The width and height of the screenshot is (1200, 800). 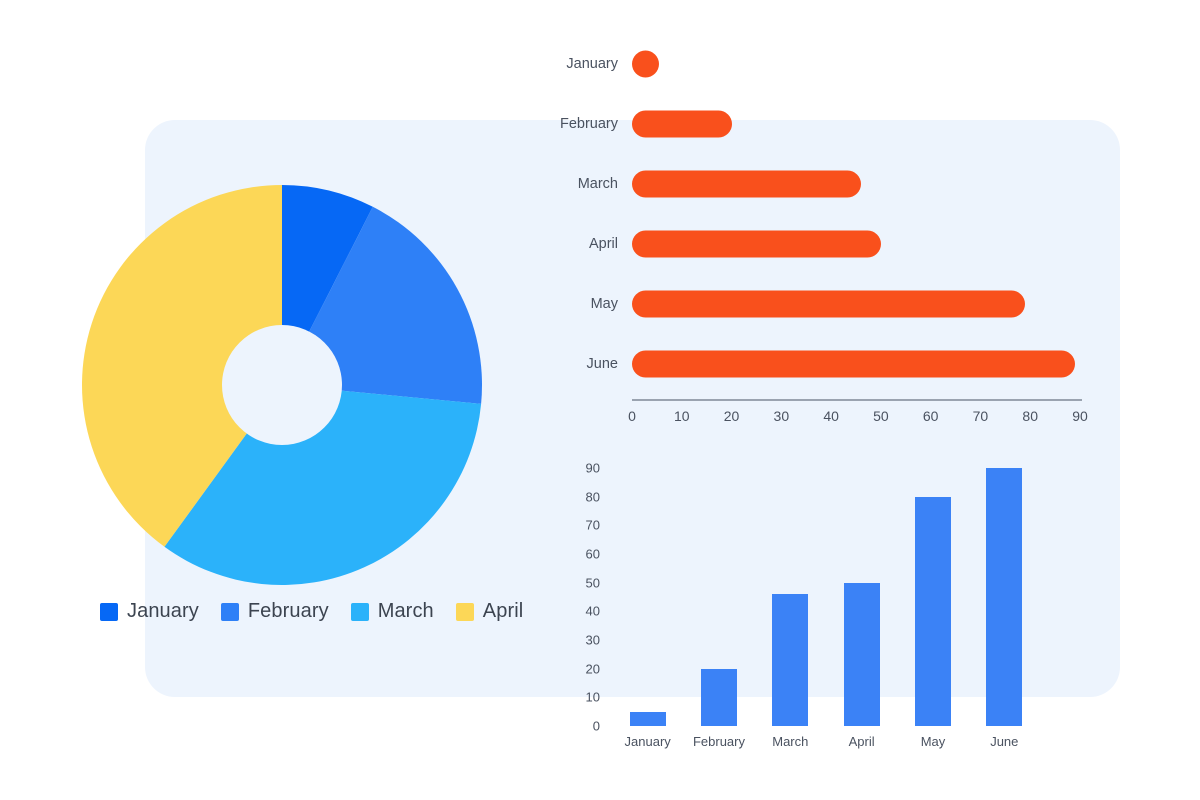 What do you see at coordinates (592, 64) in the screenshot?
I see `horizontal-bar-label-january: January` at bounding box center [592, 64].